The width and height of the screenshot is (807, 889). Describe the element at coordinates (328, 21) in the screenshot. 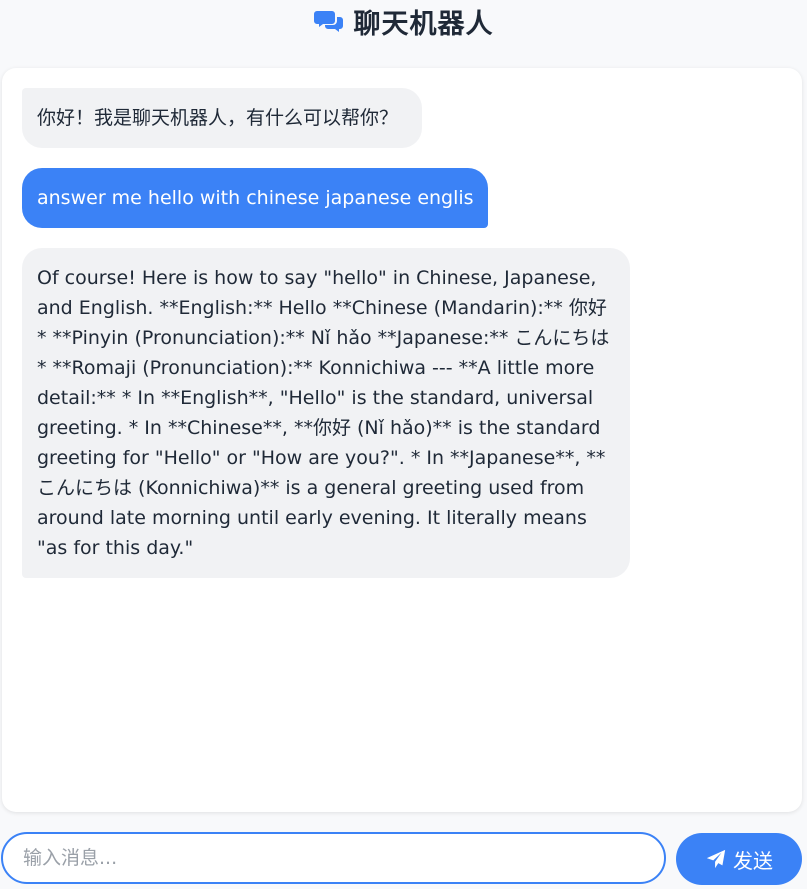

I see `comments-icon` at that location.